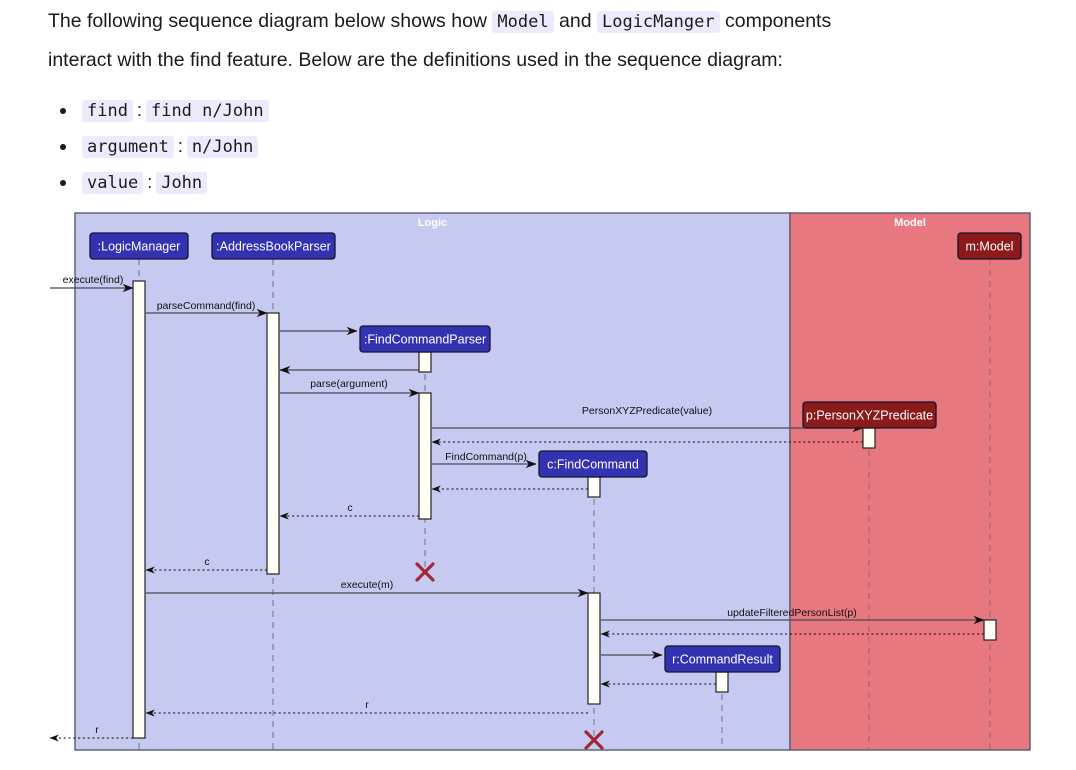 The width and height of the screenshot is (1076, 770). I want to click on message-execute-find: execute(find), so click(92, 283).